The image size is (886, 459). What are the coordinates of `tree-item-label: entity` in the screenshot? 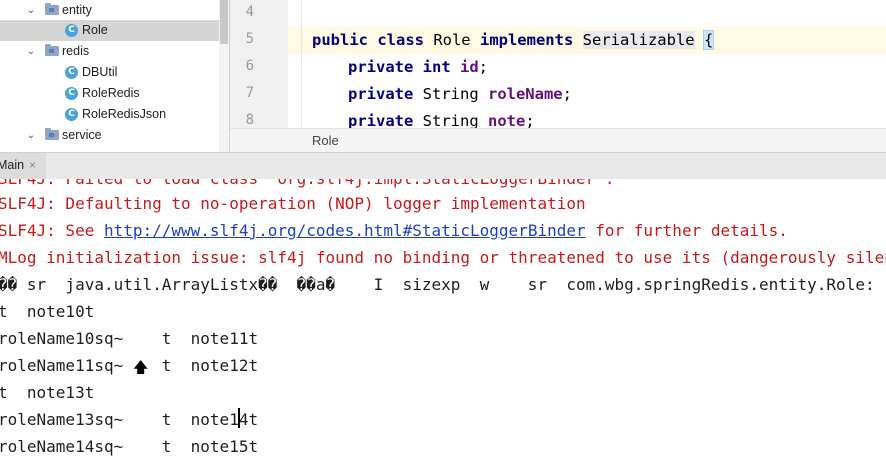 It's located at (77, 10).